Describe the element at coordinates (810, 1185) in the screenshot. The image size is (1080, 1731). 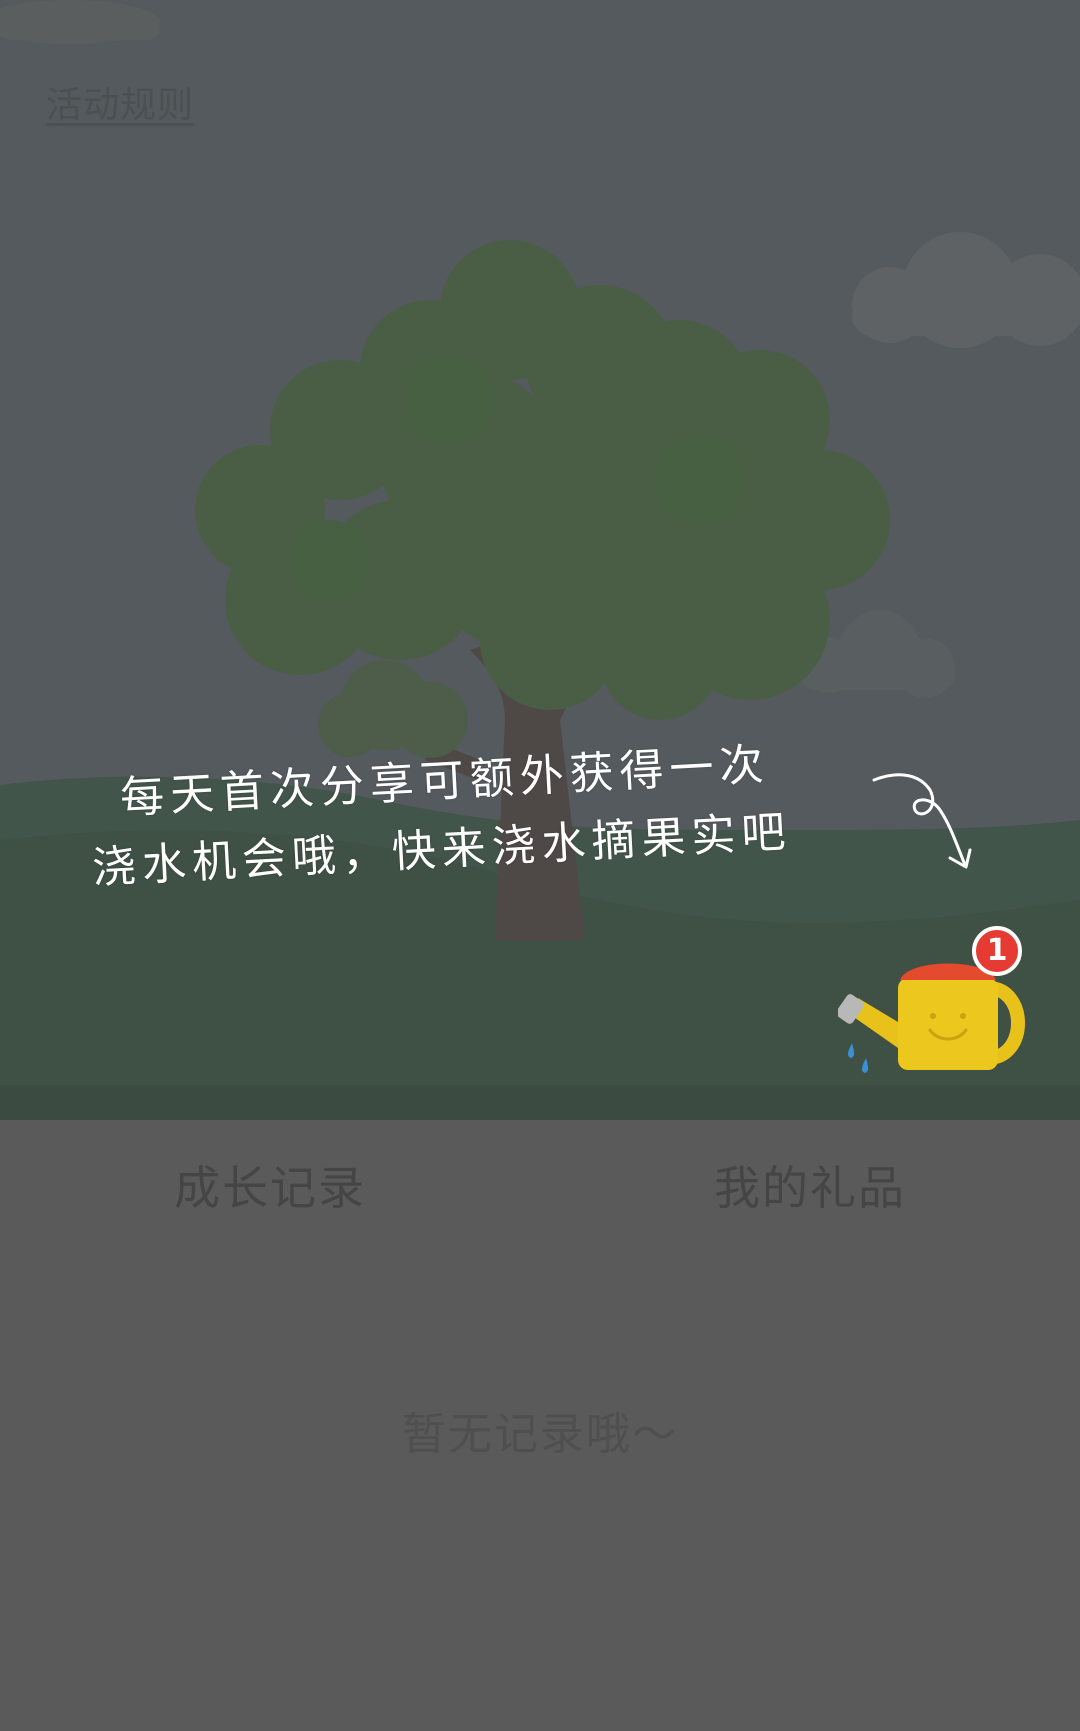
I see `tab-my-gifts: 我的礼品` at that location.